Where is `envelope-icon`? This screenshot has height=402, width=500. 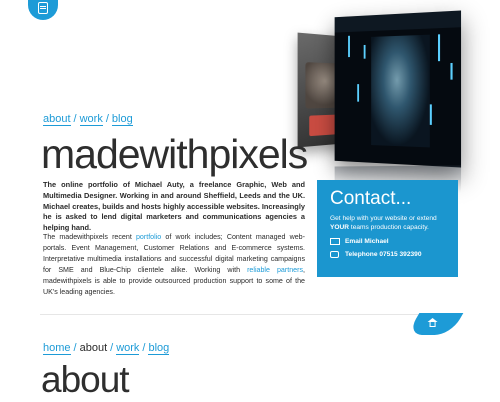
envelope-icon is located at coordinates (335, 241).